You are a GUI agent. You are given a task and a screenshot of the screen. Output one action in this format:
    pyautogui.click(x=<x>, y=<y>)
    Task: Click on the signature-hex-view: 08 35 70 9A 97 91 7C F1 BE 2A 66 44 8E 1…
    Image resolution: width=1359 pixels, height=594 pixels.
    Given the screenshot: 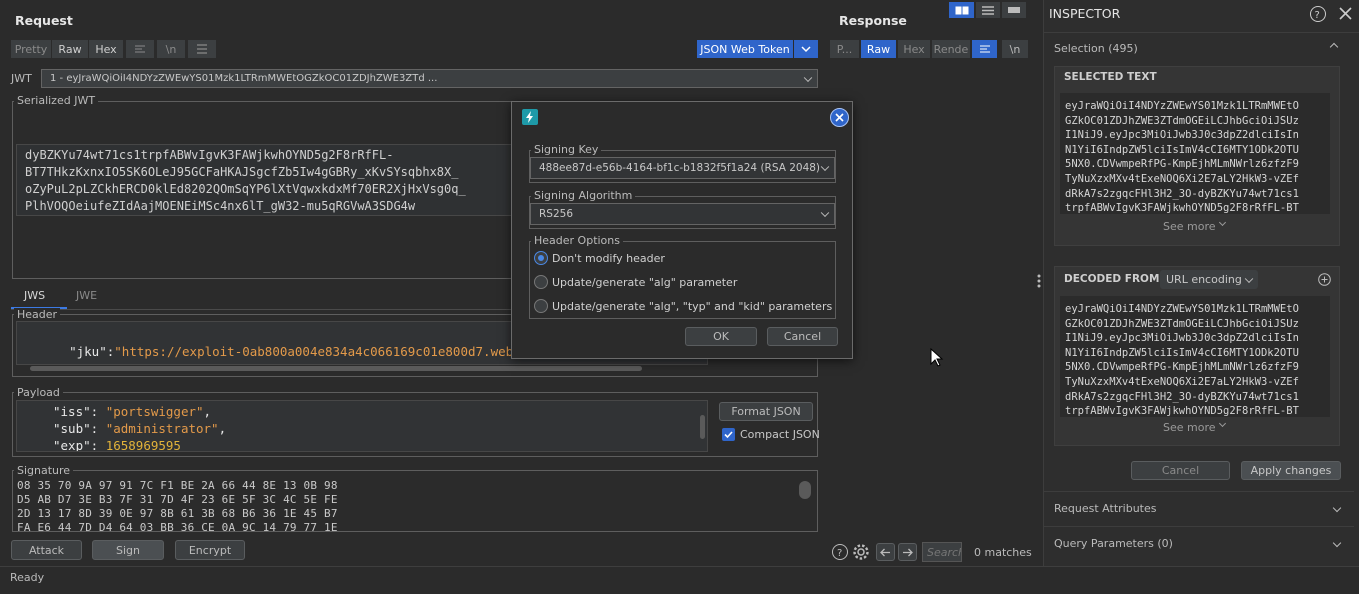 What is the action you would take?
    pyautogui.click(x=406, y=504)
    